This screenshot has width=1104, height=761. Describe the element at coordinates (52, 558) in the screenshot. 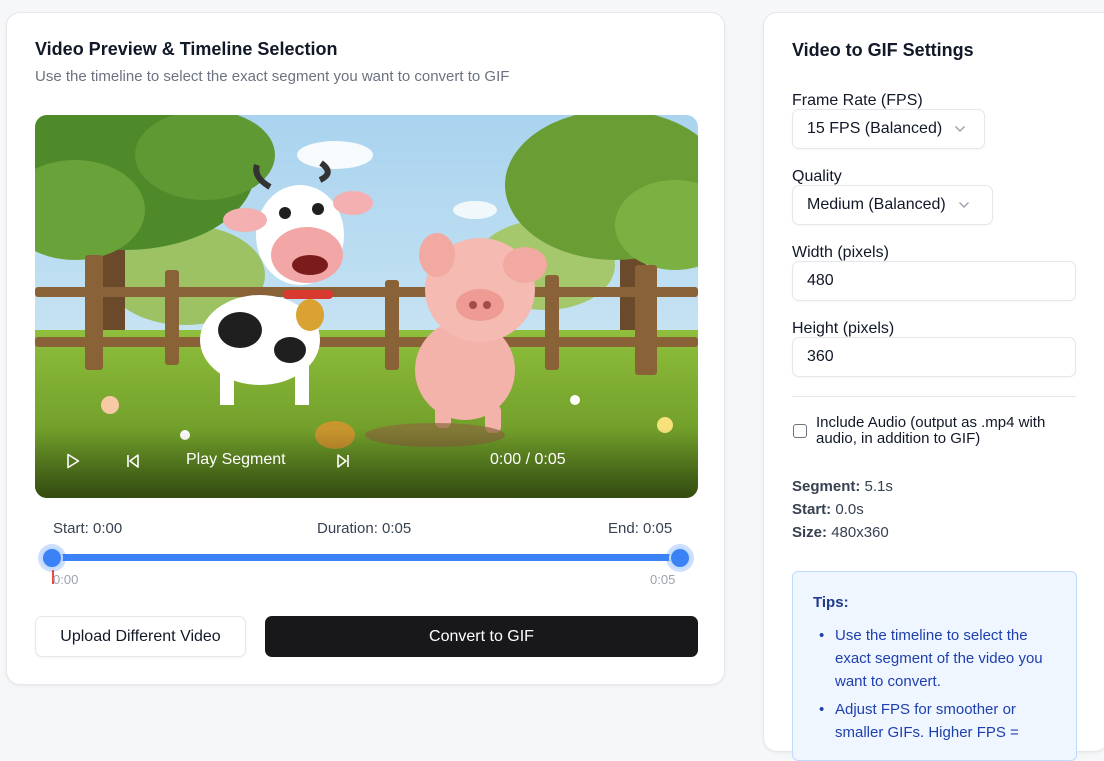

I see `timeline-start-handle` at that location.